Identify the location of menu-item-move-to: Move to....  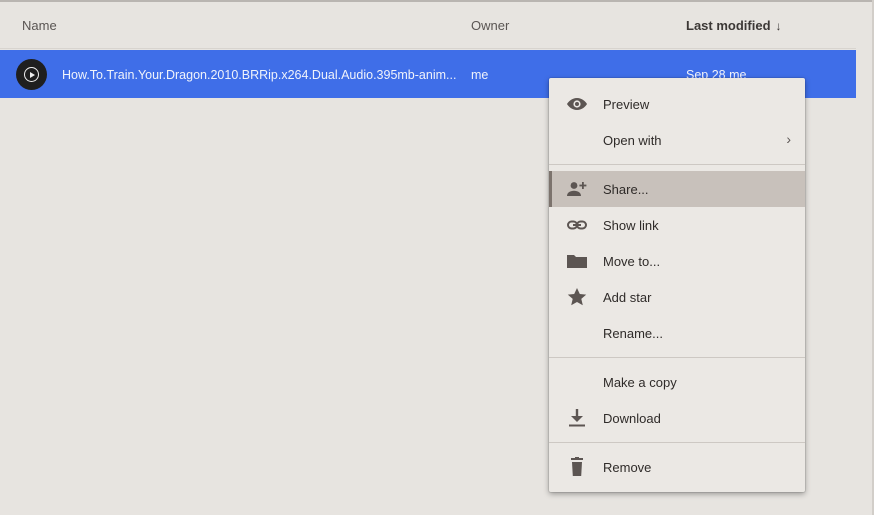
(677, 261).